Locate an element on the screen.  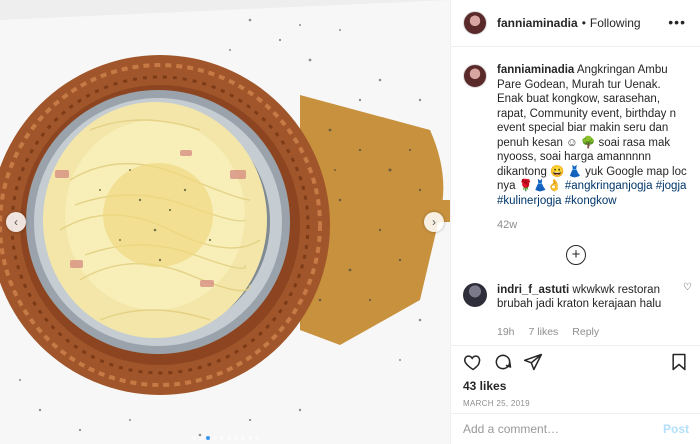
hashtag: #angkringanjogja is located at coordinates (609, 186).